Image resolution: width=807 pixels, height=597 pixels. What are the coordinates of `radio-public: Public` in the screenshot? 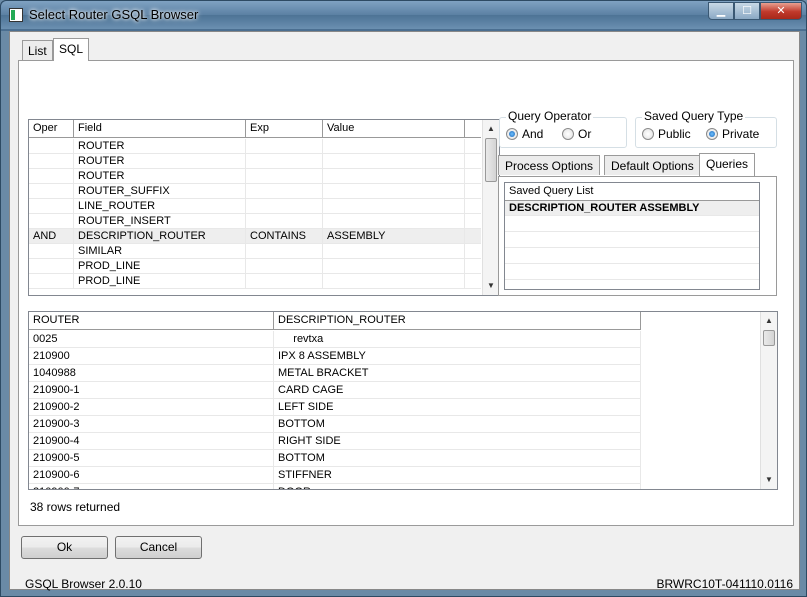 It's located at (666, 134).